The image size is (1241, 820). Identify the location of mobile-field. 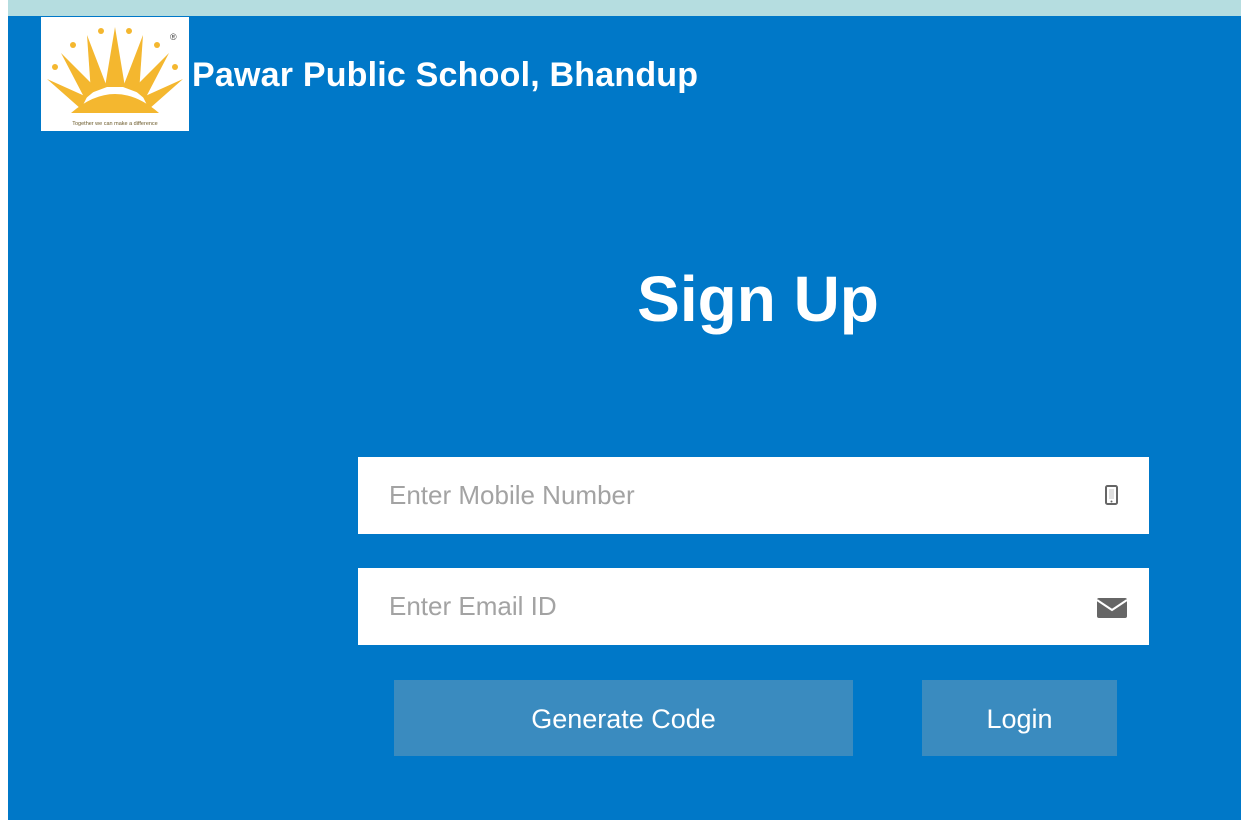
(753, 495).